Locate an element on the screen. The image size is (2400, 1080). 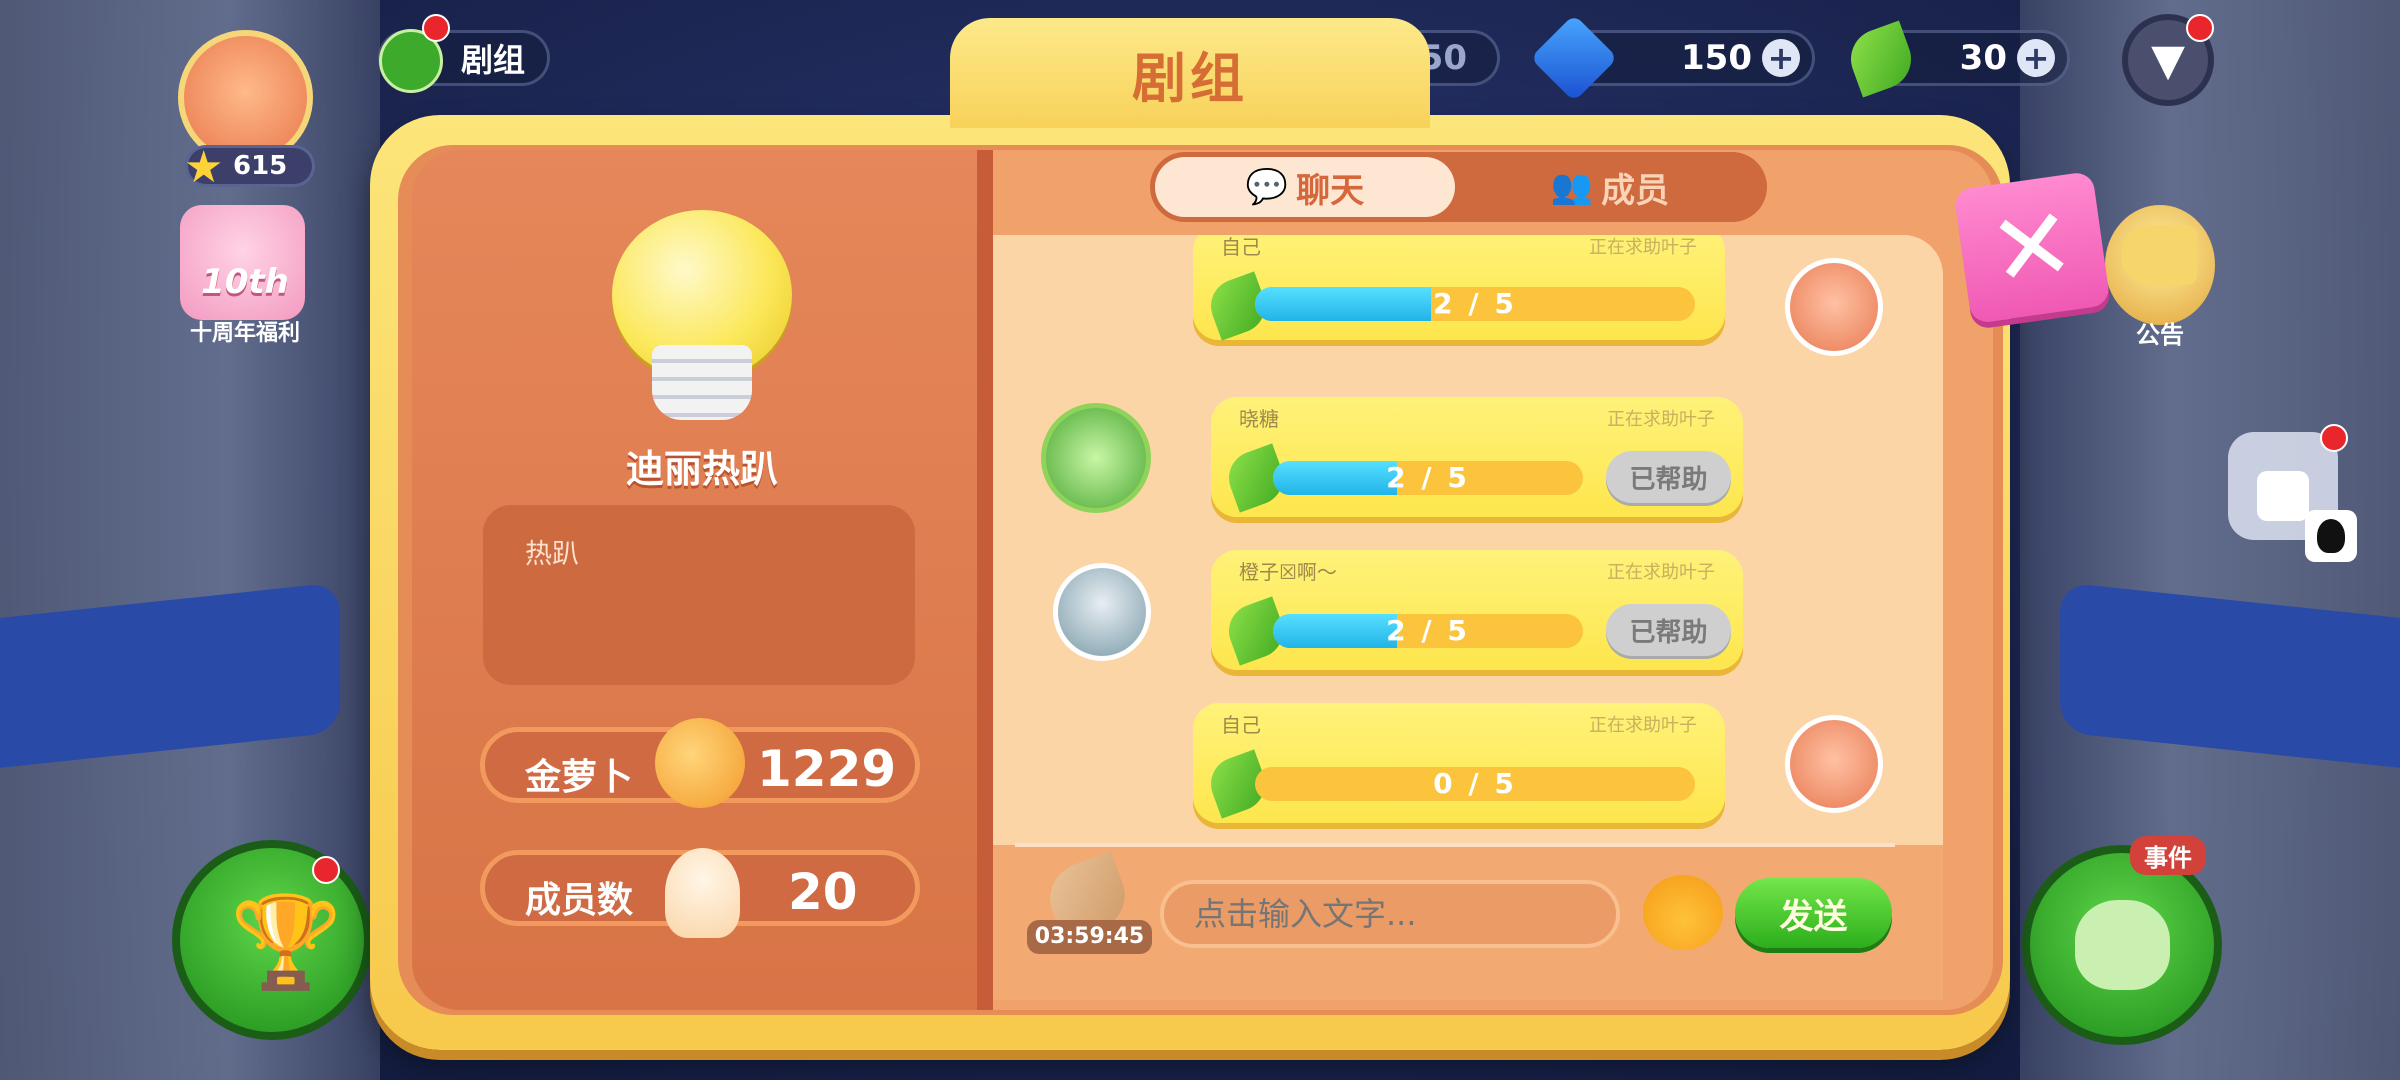
lock-icon is located at coordinates (2283, 496).